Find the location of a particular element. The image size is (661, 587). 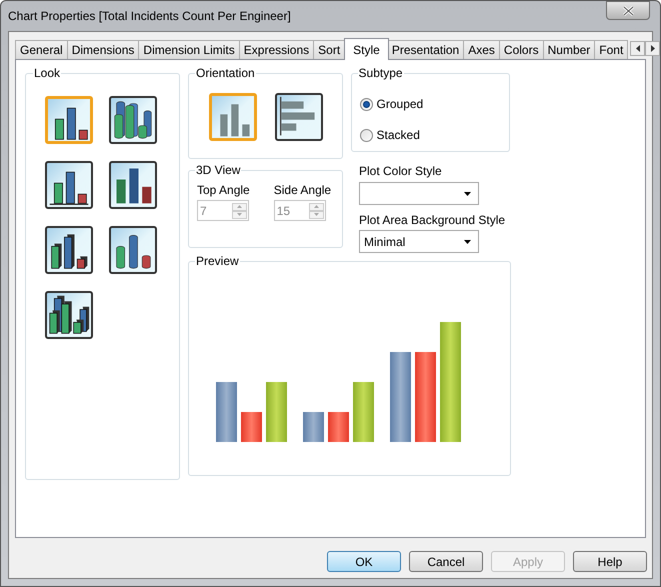

orientation-button is located at coordinates (299, 117).